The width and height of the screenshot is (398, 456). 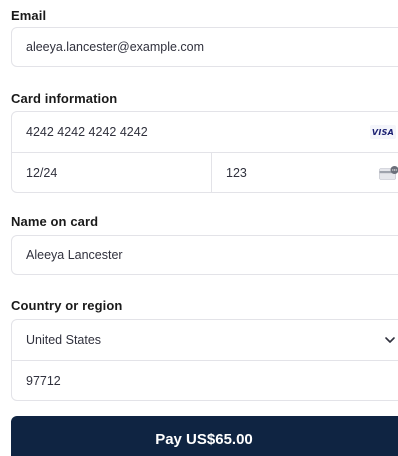 I want to click on card-number-value: 4242 4242 4242 4242, so click(x=87, y=132).